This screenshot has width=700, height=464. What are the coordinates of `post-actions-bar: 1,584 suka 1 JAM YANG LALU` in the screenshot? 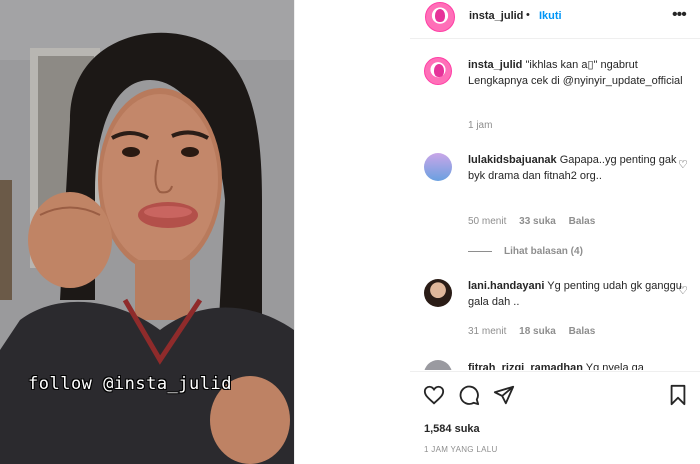 It's located at (555, 417).